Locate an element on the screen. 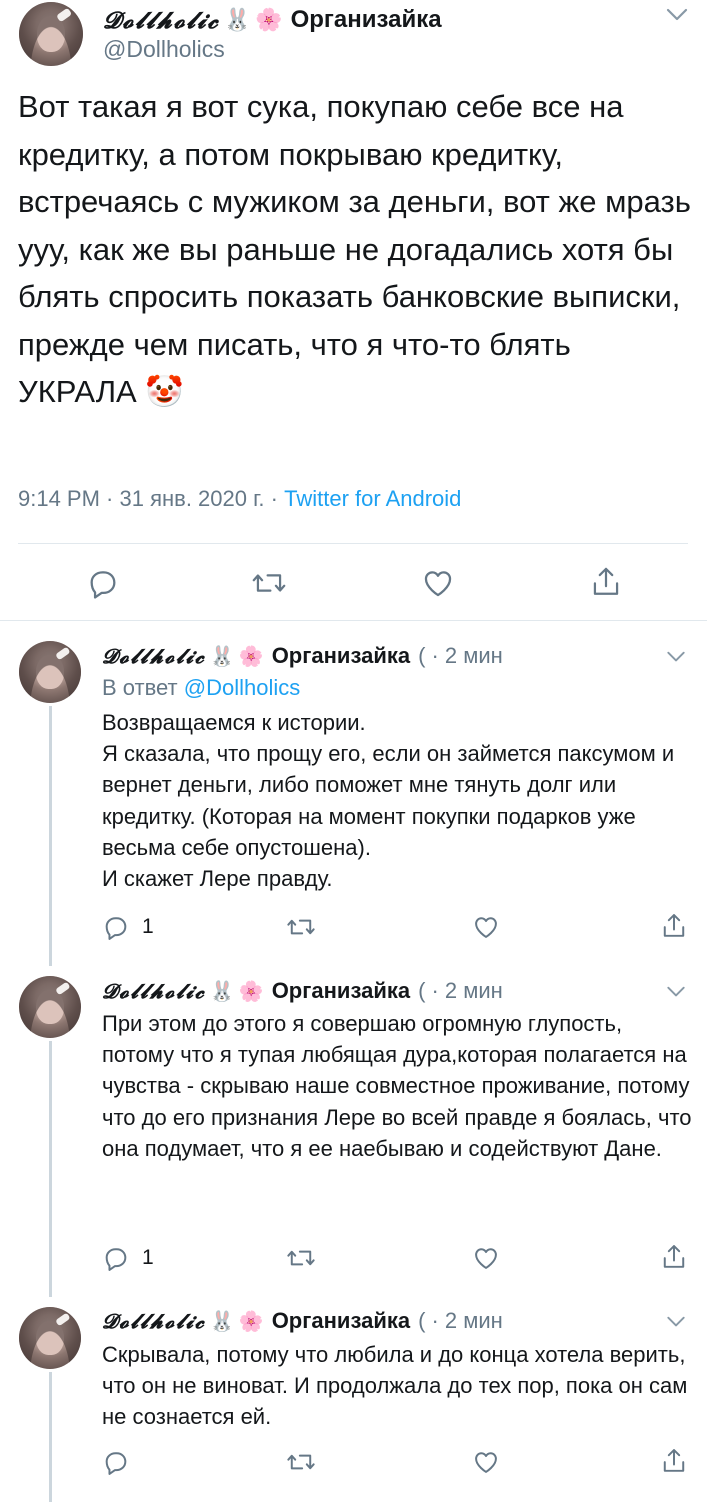  author-name-row: 𝓓𝓸𝓵𝓵𝓱𝓸𝓵𝓲𝓬 🐰 🌸 Организайка is located at coordinates (272, 20).